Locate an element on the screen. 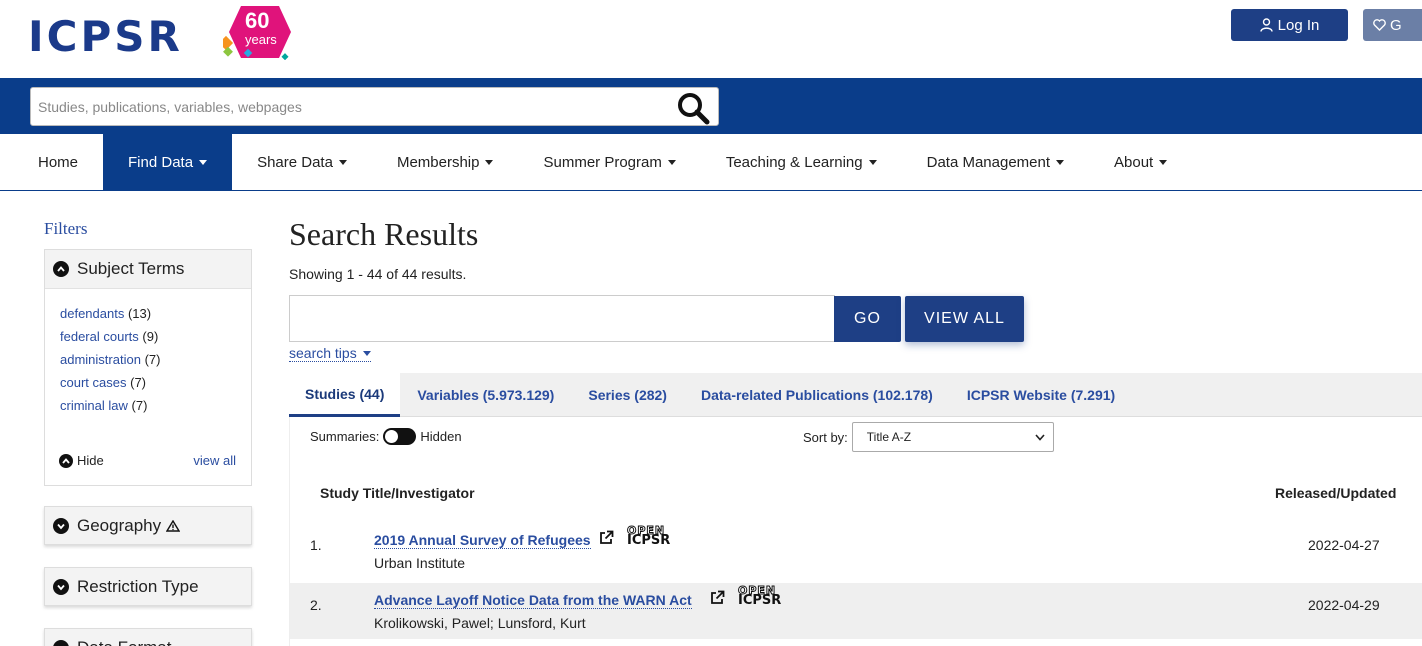 This screenshot has height=646, width=1422. search-tips-link: search tips is located at coordinates (330, 353).